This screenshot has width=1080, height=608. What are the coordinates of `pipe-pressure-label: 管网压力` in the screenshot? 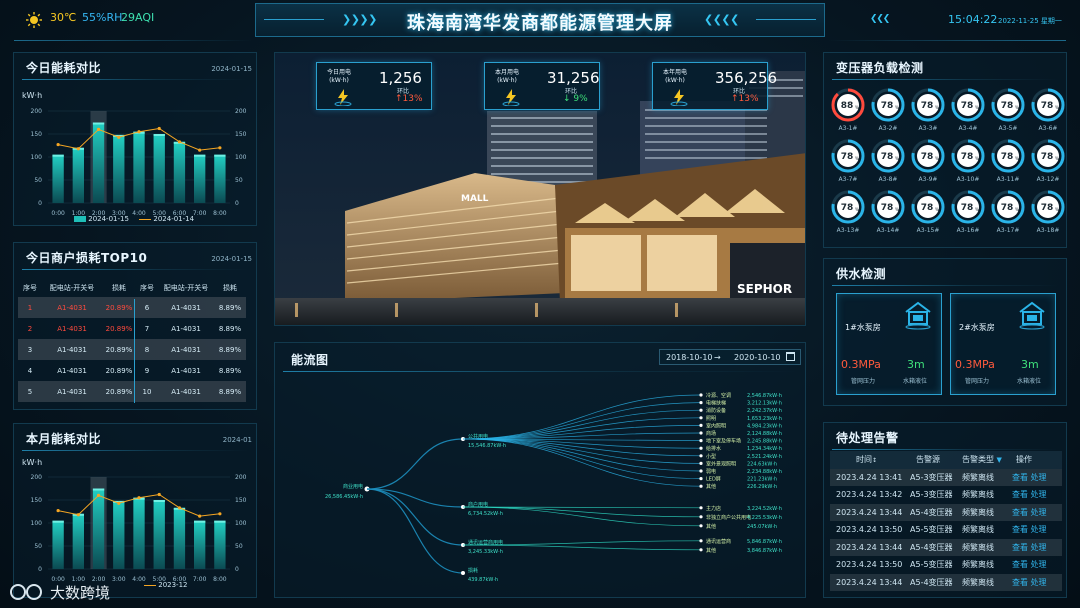 It's located at (863, 381).